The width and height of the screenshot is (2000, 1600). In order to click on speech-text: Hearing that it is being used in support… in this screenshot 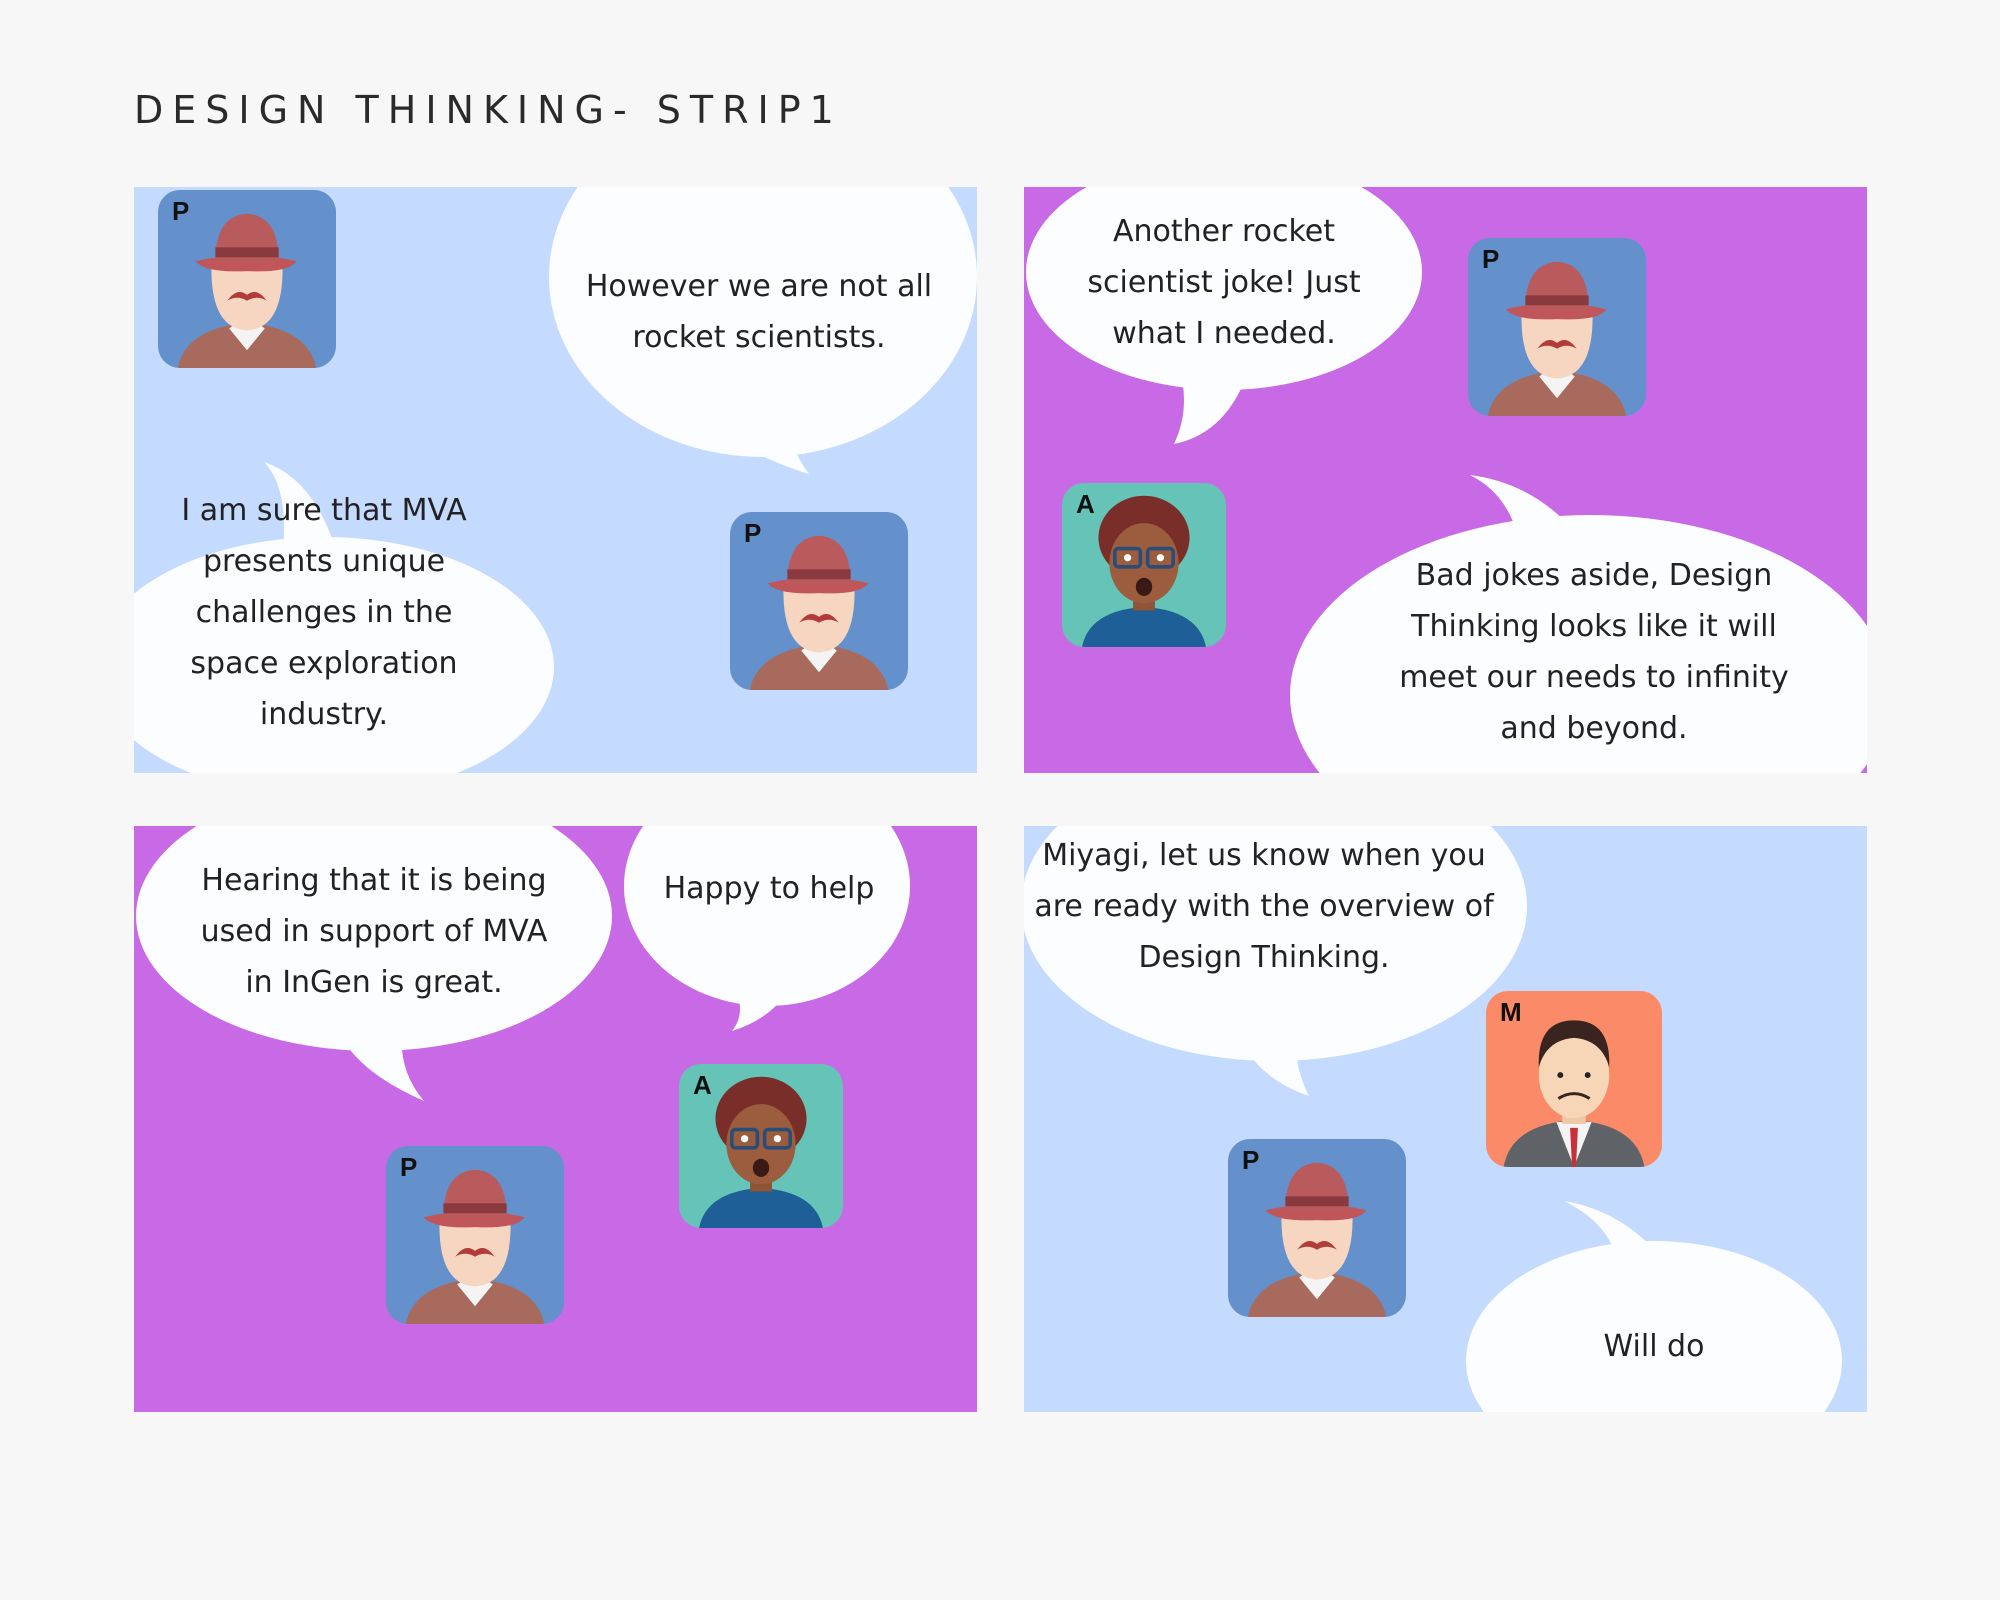, I will do `click(374, 931)`.